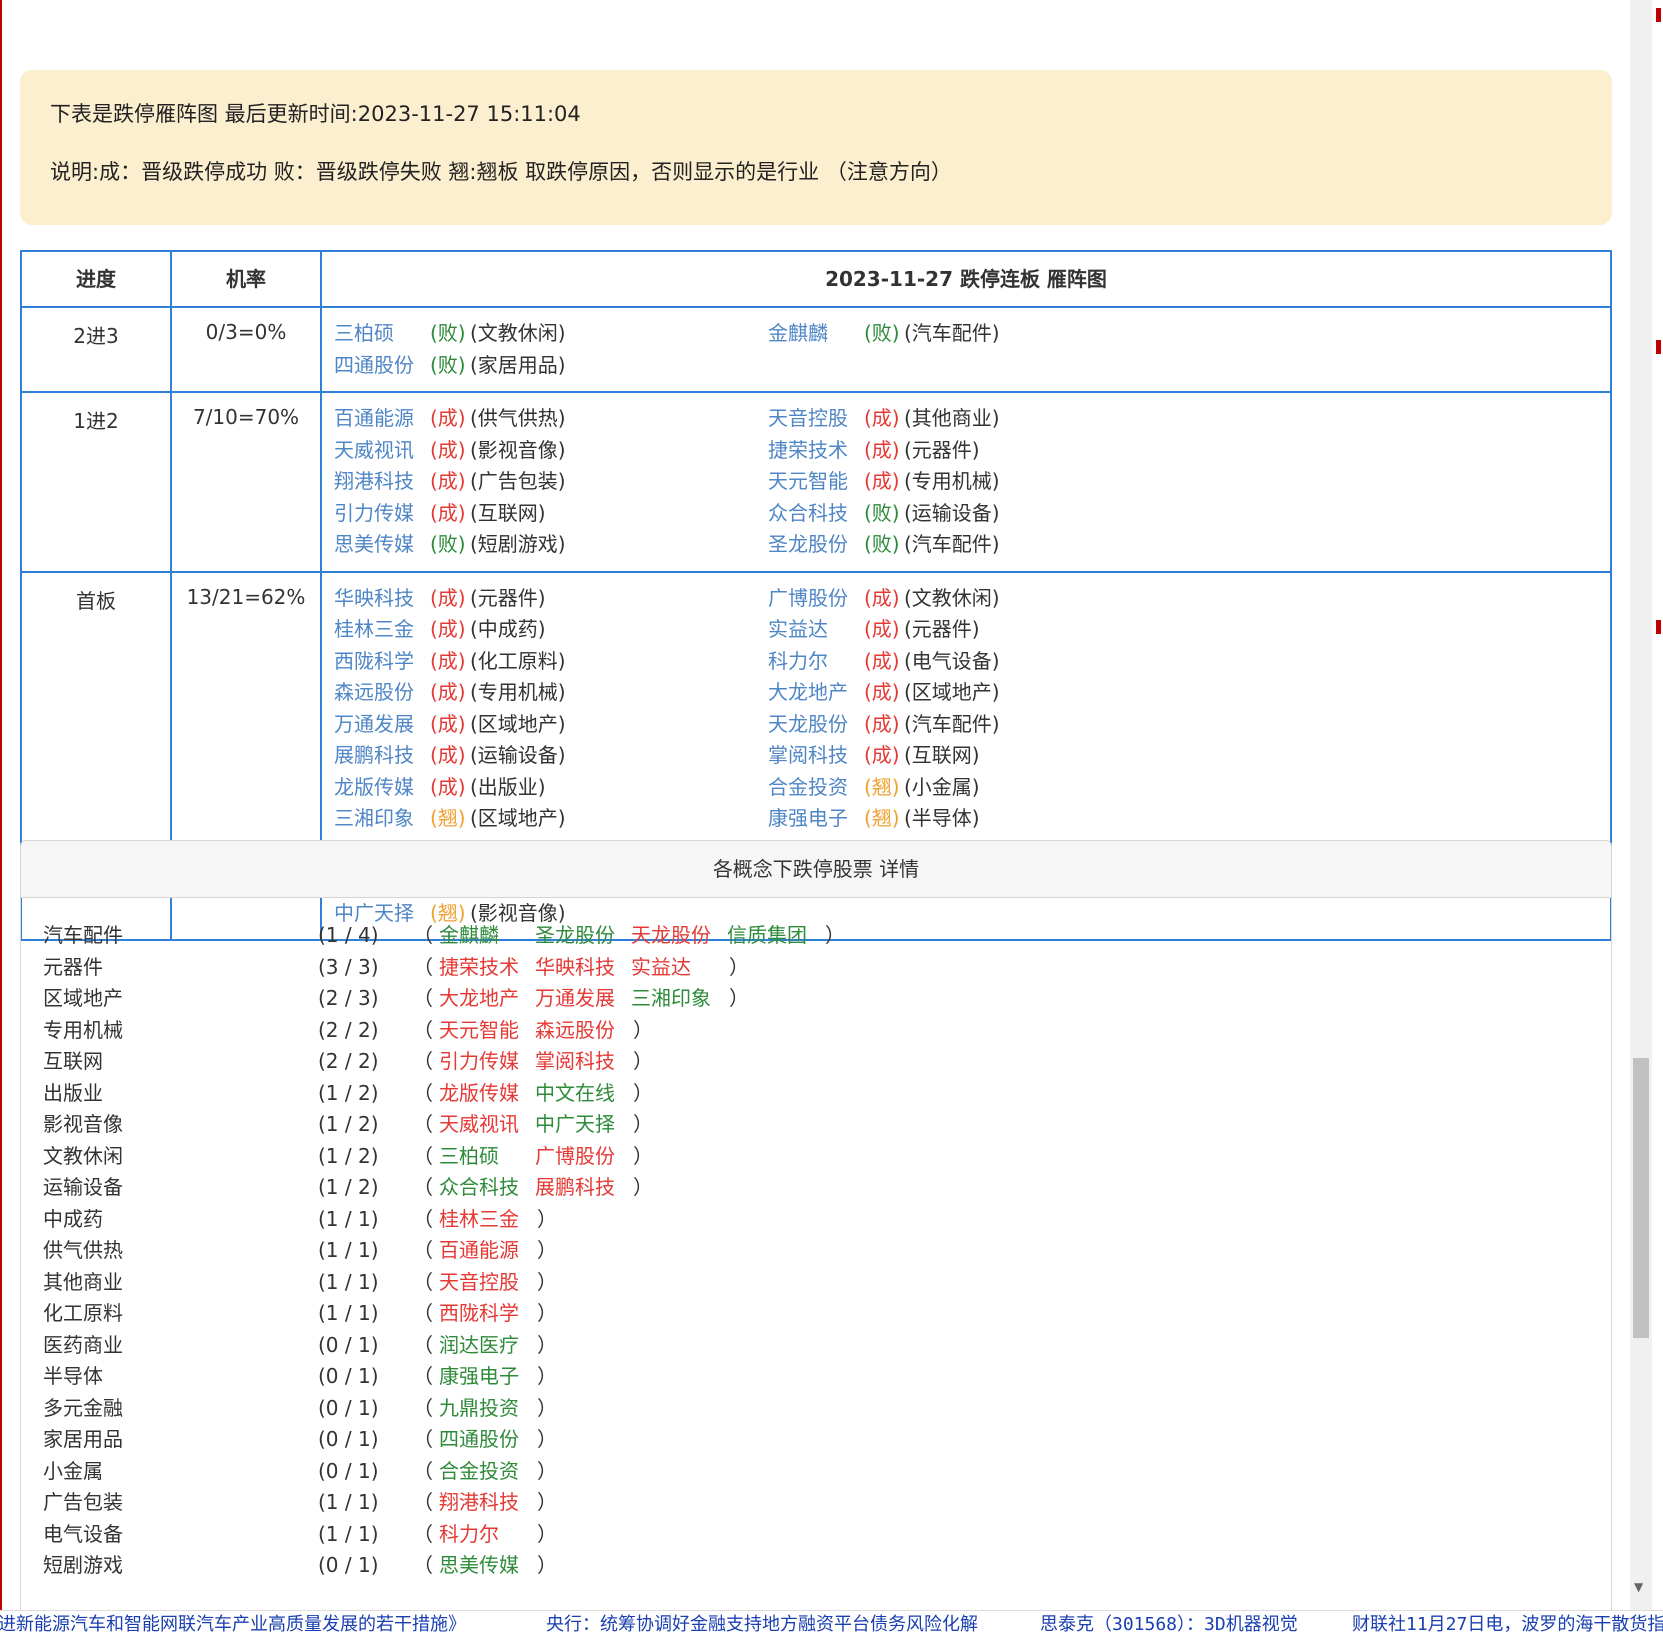 This screenshot has width=1663, height=1639. Describe the element at coordinates (518, 723) in the screenshot. I see `sector-label: (区域地产)` at that location.